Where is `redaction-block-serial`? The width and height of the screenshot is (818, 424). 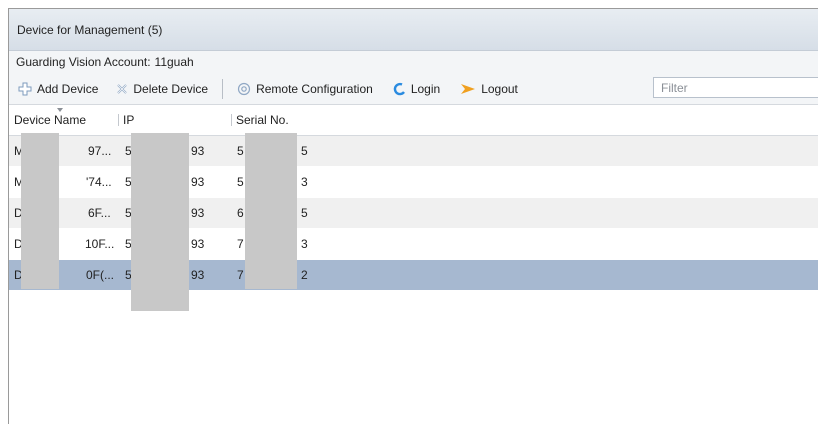
redaction-block-serial is located at coordinates (271, 211).